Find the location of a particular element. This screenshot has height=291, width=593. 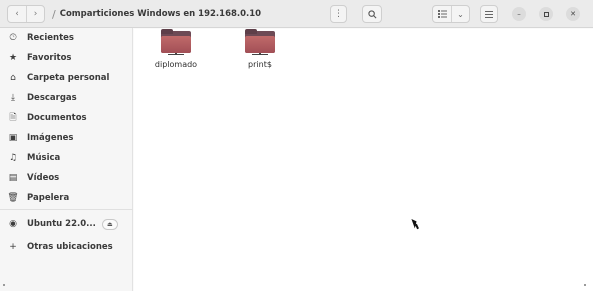

music-icon: ♫ is located at coordinates (13, 158).